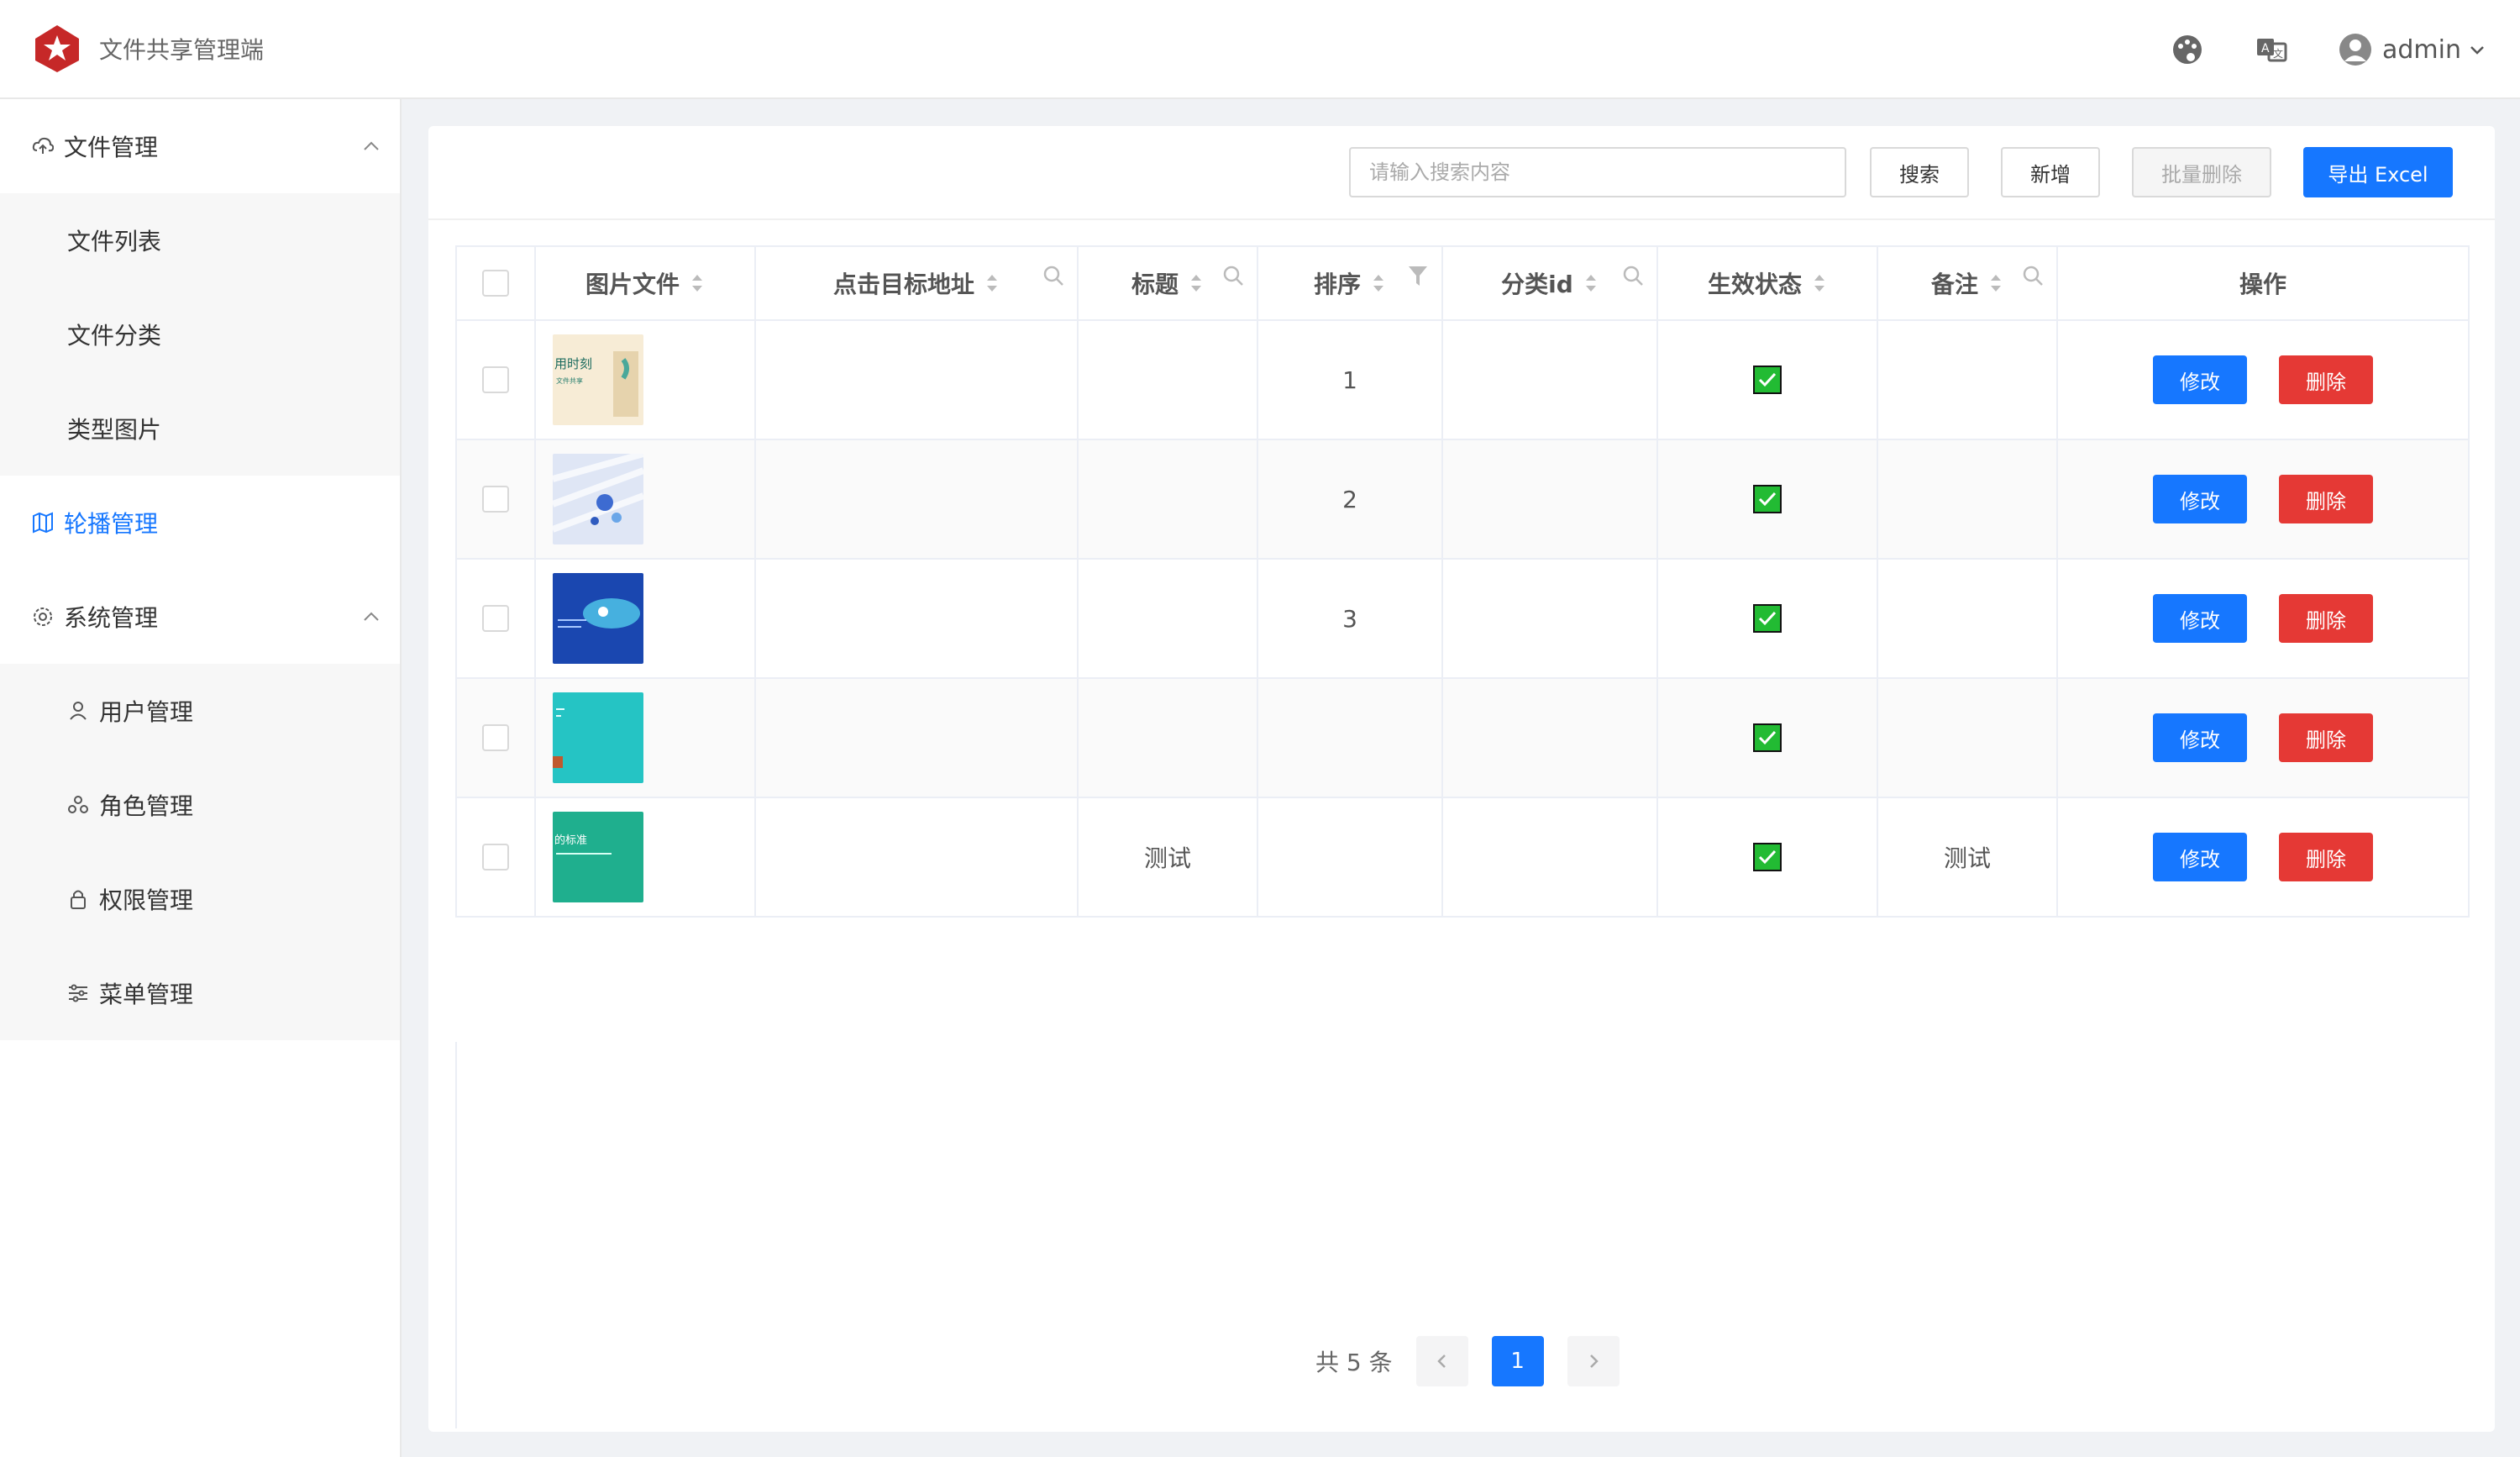 The image size is (2520, 1457). Describe the element at coordinates (598, 379) in the screenshot. I see `carousel-thumbnail: 用时刻 文件共享` at that location.